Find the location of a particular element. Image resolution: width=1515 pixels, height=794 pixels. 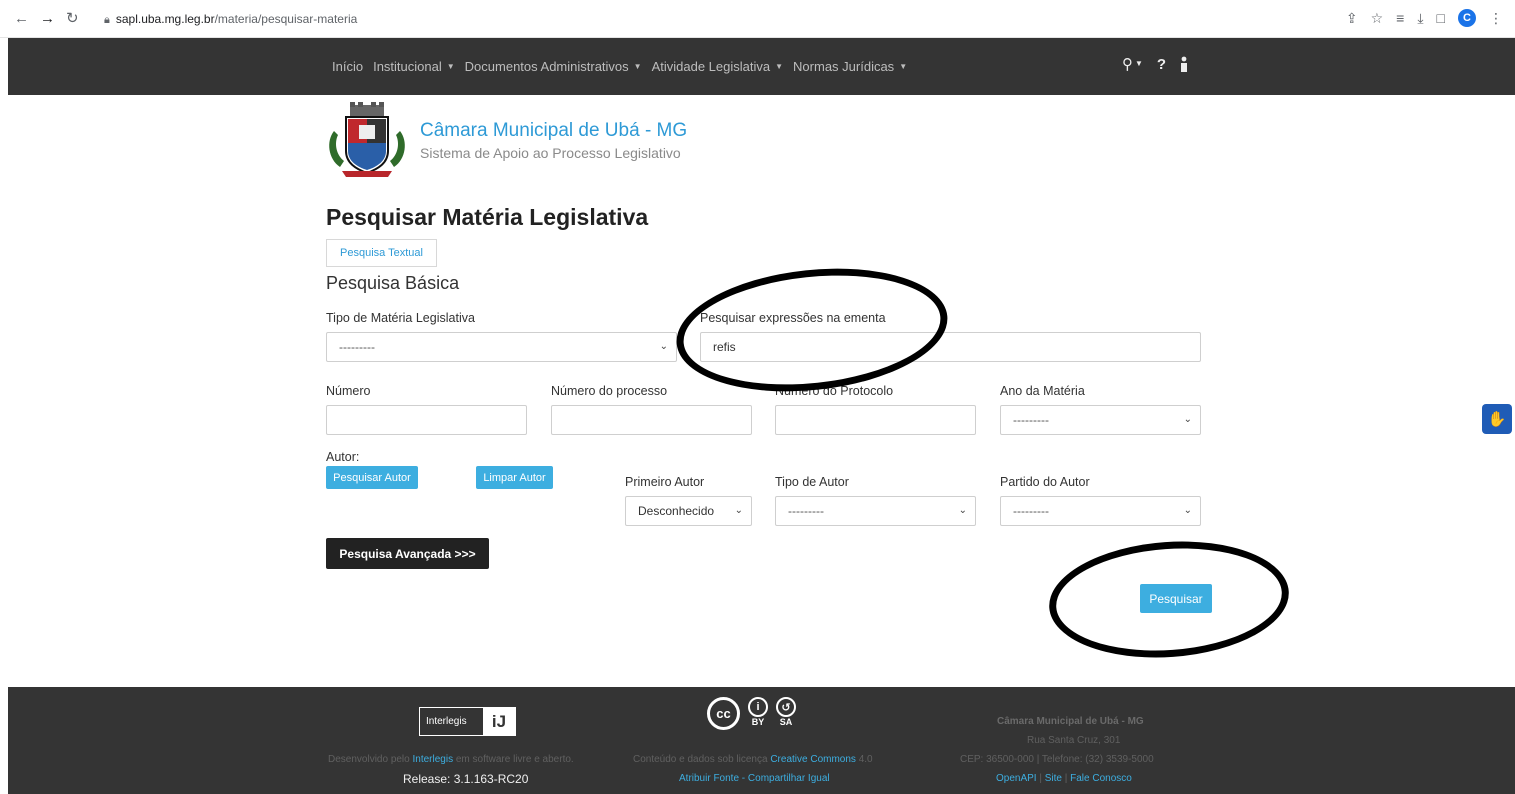

nav-normas-juridicas: Normas Jurídicas ▼ is located at coordinates (850, 66).